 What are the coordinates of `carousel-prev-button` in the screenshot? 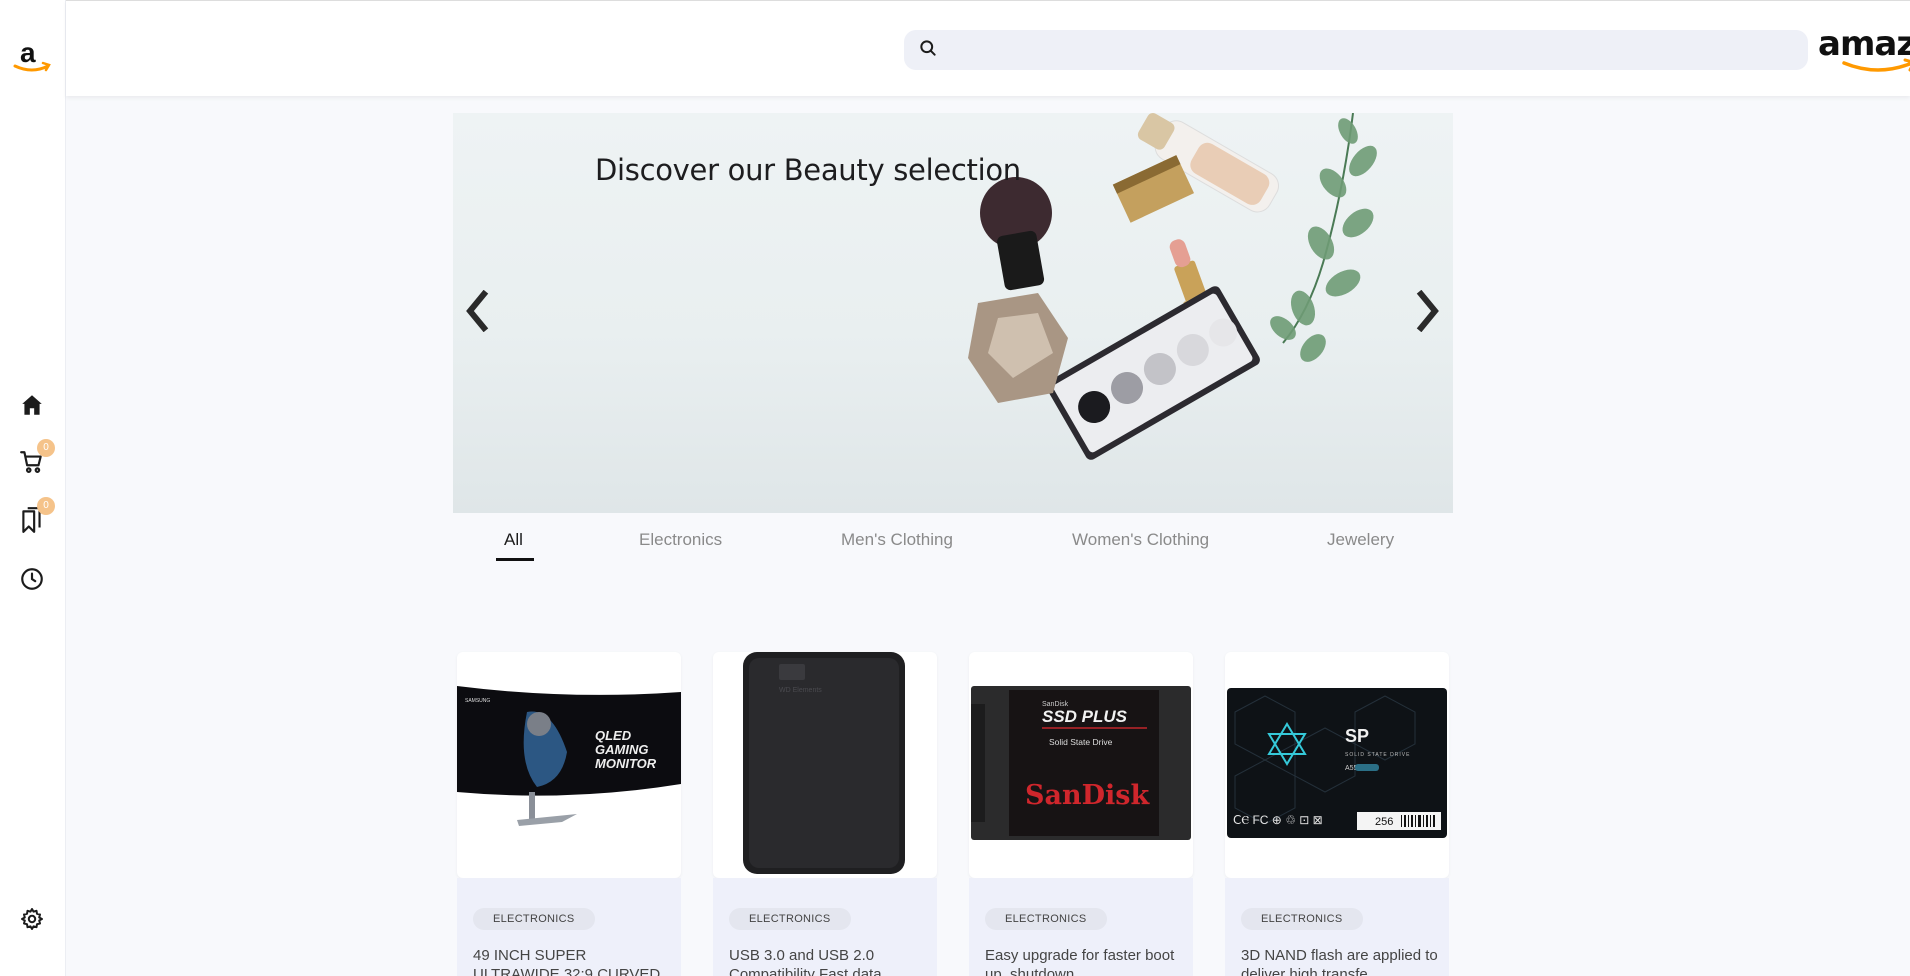 It's located at (477, 313).